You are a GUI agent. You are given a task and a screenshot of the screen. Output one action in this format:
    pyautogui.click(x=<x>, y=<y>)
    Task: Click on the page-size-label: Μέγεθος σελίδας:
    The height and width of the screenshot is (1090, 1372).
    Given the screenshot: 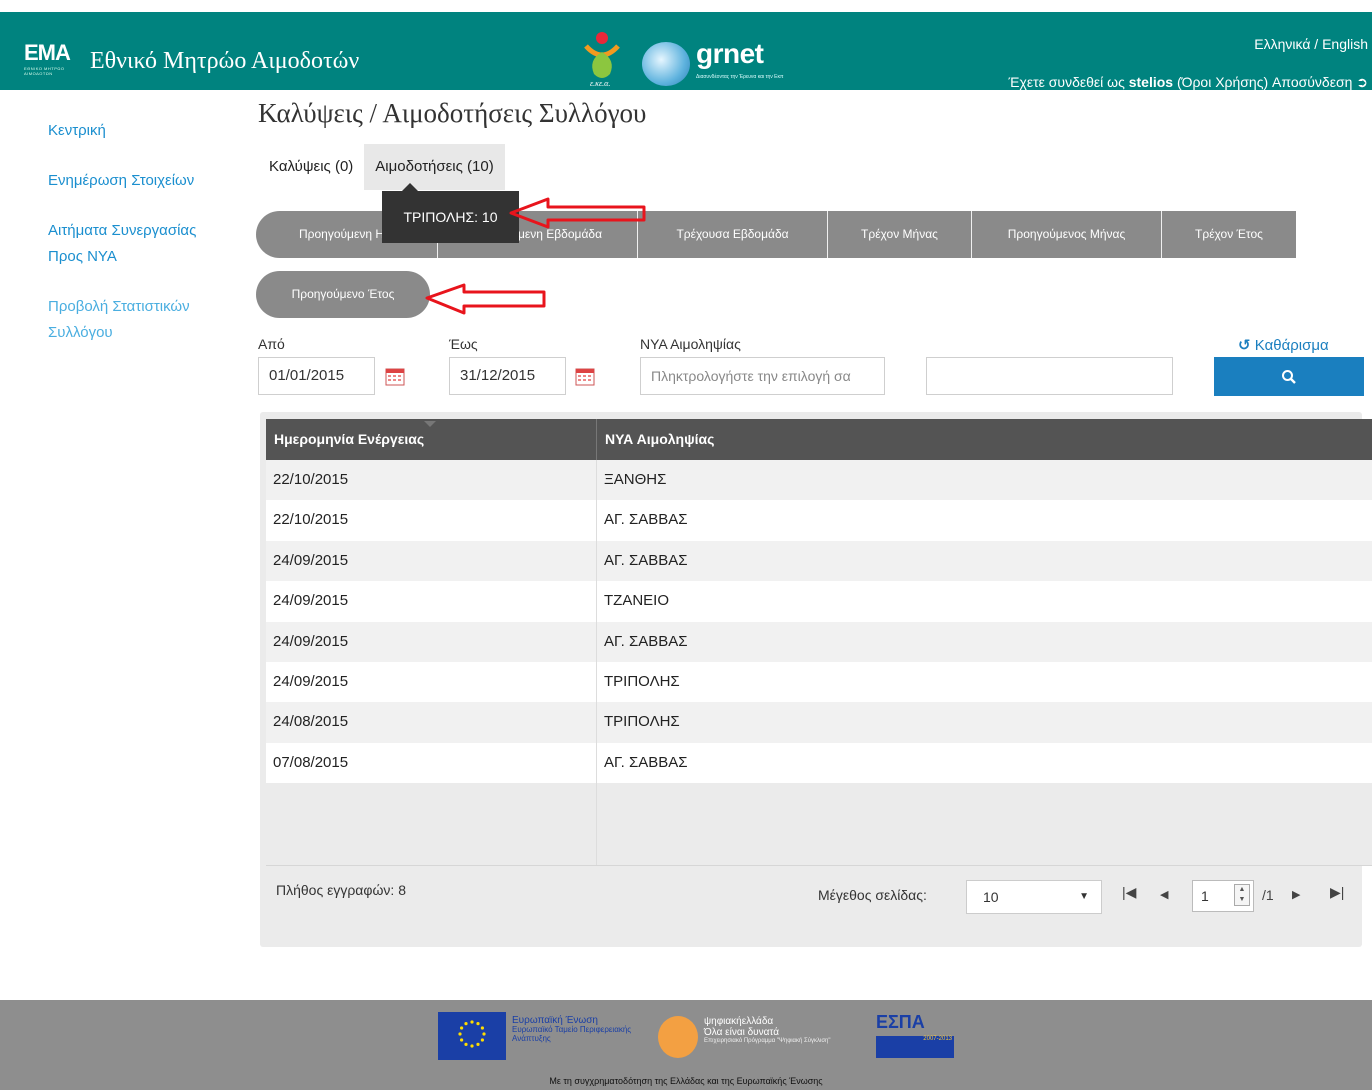 What is the action you would take?
    pyautogui.click(x=872, y=895)
    